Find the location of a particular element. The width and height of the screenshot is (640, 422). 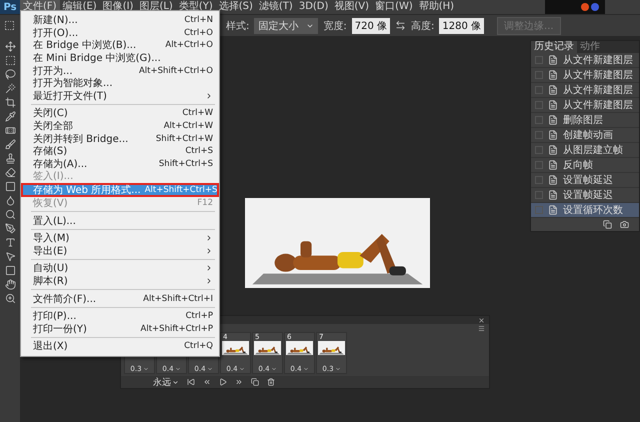

style-label: 样式: is located at coordinates (238, 26).